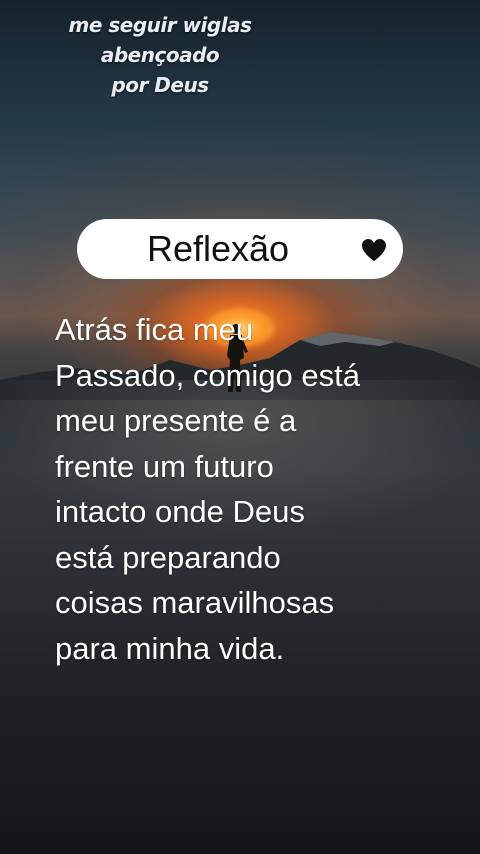 This screenshot has width=480, height=854. Describe the element at coordinates (180, 511) in the screenshot. I see `quote-line: intacto onde Deus` at that location.